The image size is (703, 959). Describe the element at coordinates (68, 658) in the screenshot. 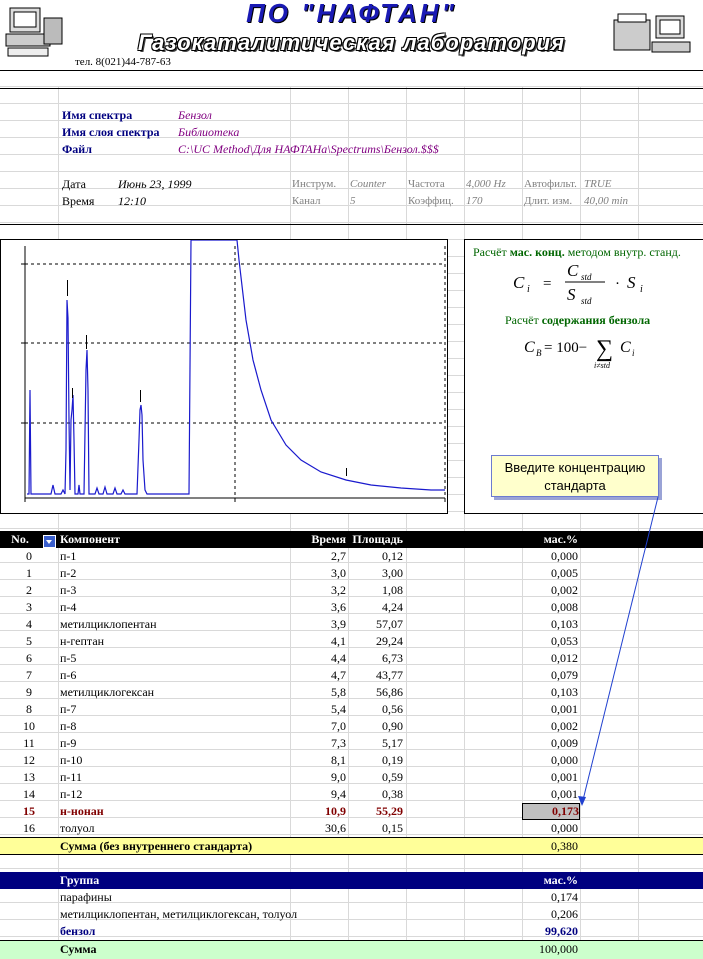

I see `row-component: п-5` at that location.